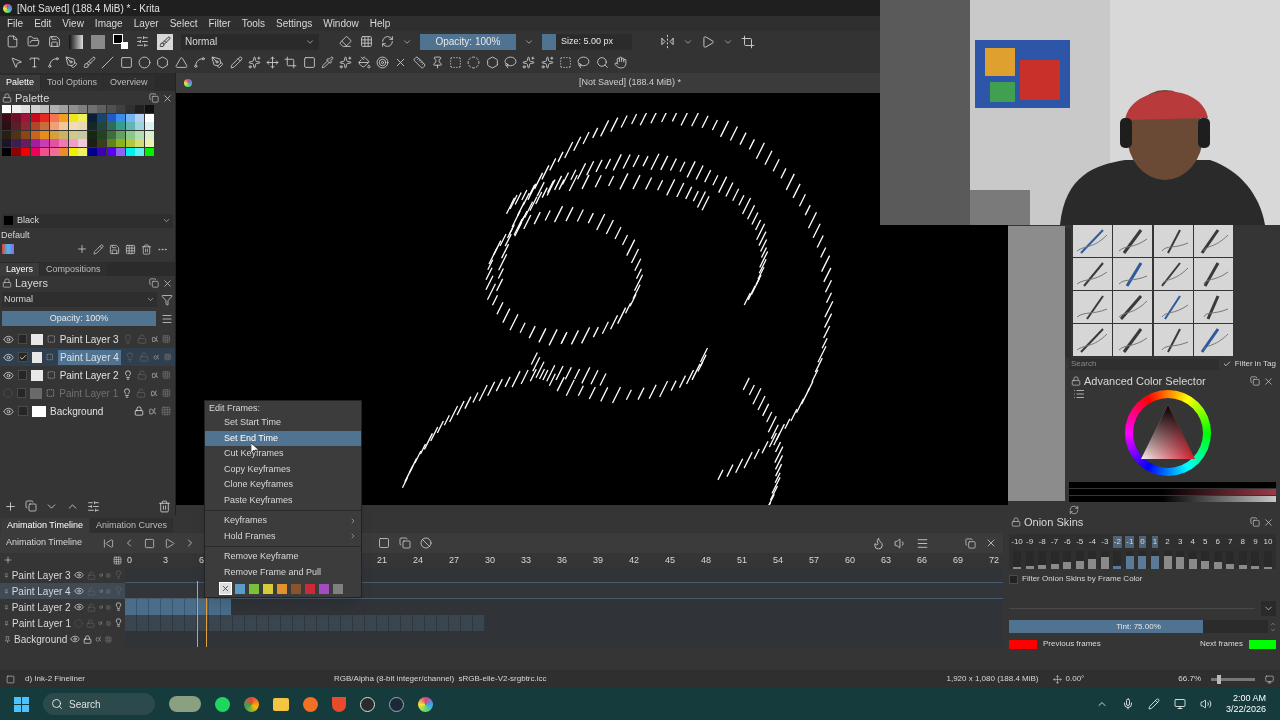 This screenshot has height=720, width=1280. Describe the element at coordinates (1130, 542) in the screenshot. I see `onion-frame-toggle: -1` at that location.